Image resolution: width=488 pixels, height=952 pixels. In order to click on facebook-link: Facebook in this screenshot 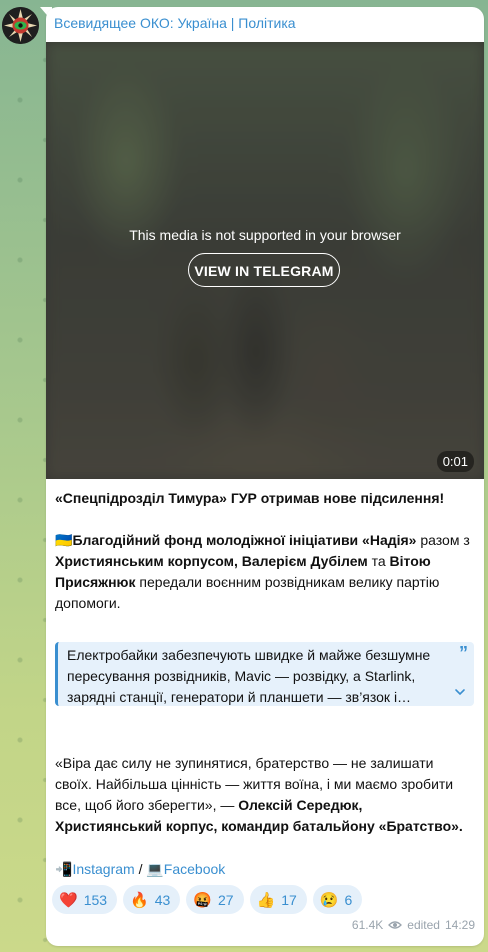, I will do `click(194, 869)`.